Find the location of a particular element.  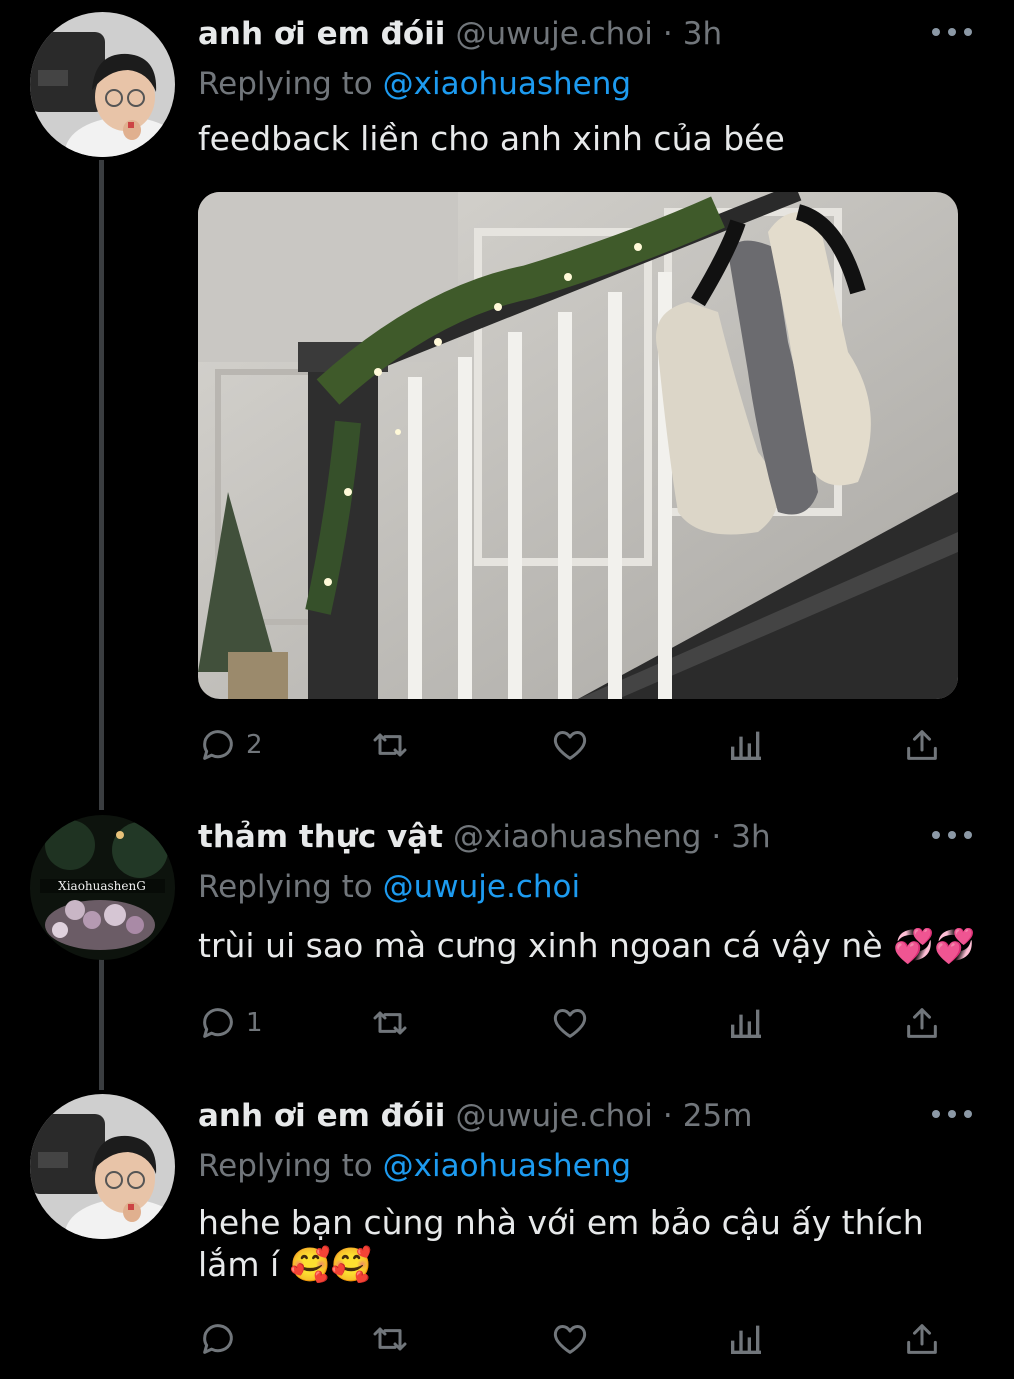

reply-button: 1 is located at coordinates (230, 1023).